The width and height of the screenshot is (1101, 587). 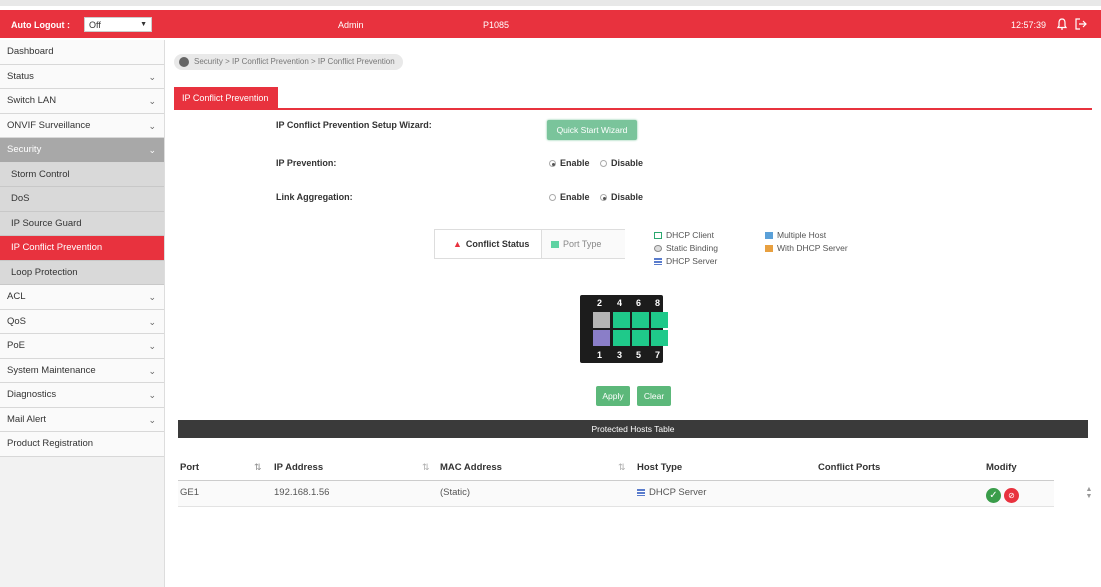 What do you see at coordinates (82, 174) in the screenshot?
I see `sidebar-item-storm-control: Storm Control` at bounding box center [82, 174].